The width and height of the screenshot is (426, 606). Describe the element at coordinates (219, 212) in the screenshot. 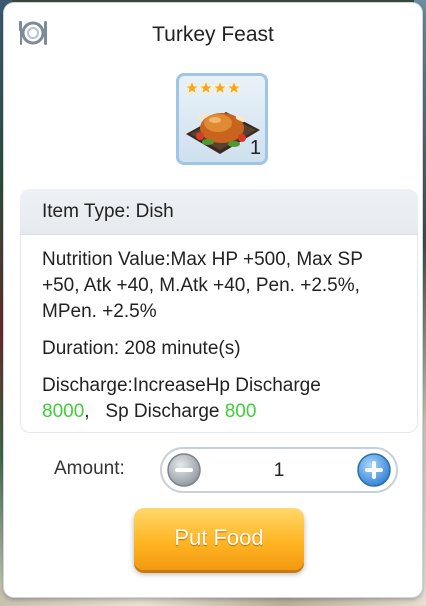

I see `info-header: Item Type: Dish` at that location.